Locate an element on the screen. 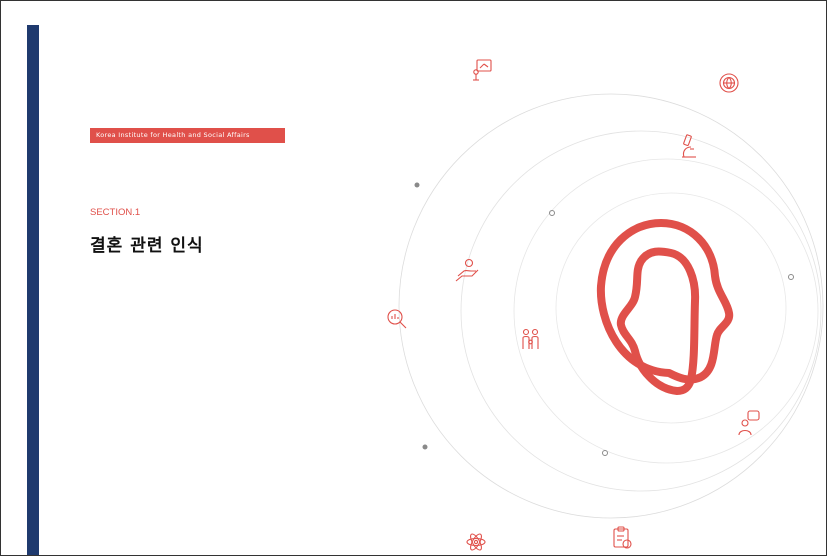 The image size is (827, 556). head-profile-logo is located at coordinates (665, 307).